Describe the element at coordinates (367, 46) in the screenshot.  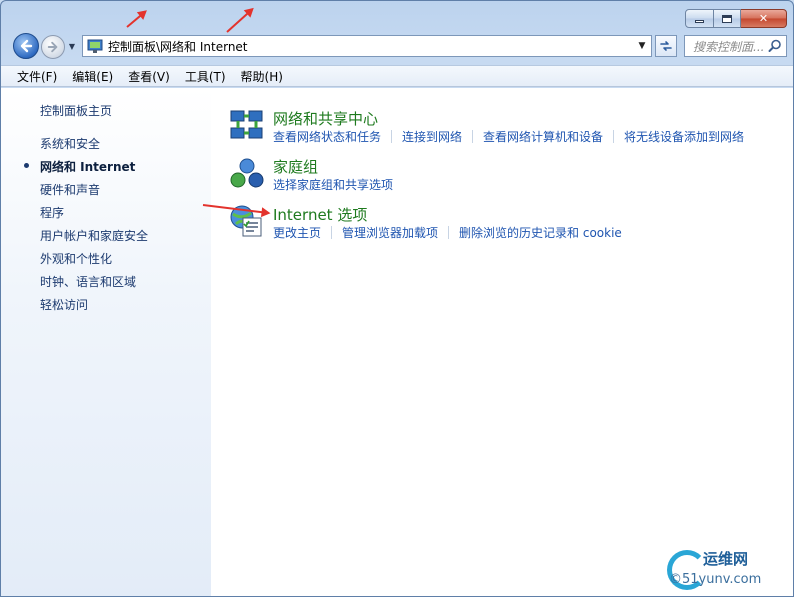
I see `address-bar: 控制面板\网络和 Internet ▼` at that location.